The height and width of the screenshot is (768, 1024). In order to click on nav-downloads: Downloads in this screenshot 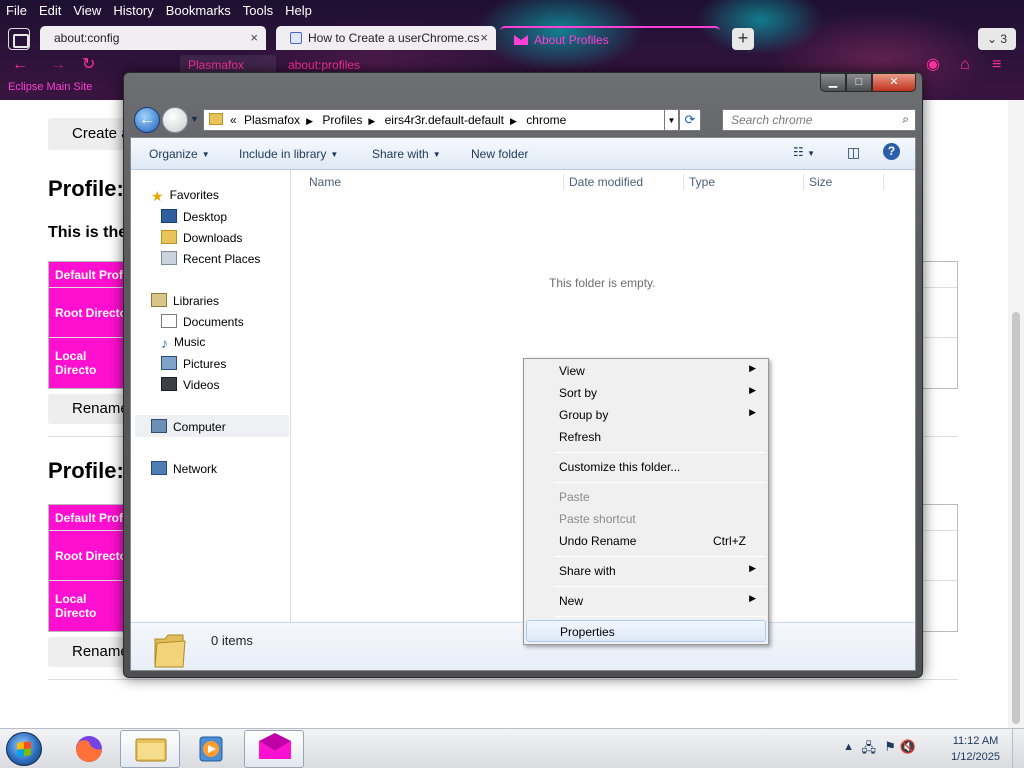, I will do `click(201, 237)`.